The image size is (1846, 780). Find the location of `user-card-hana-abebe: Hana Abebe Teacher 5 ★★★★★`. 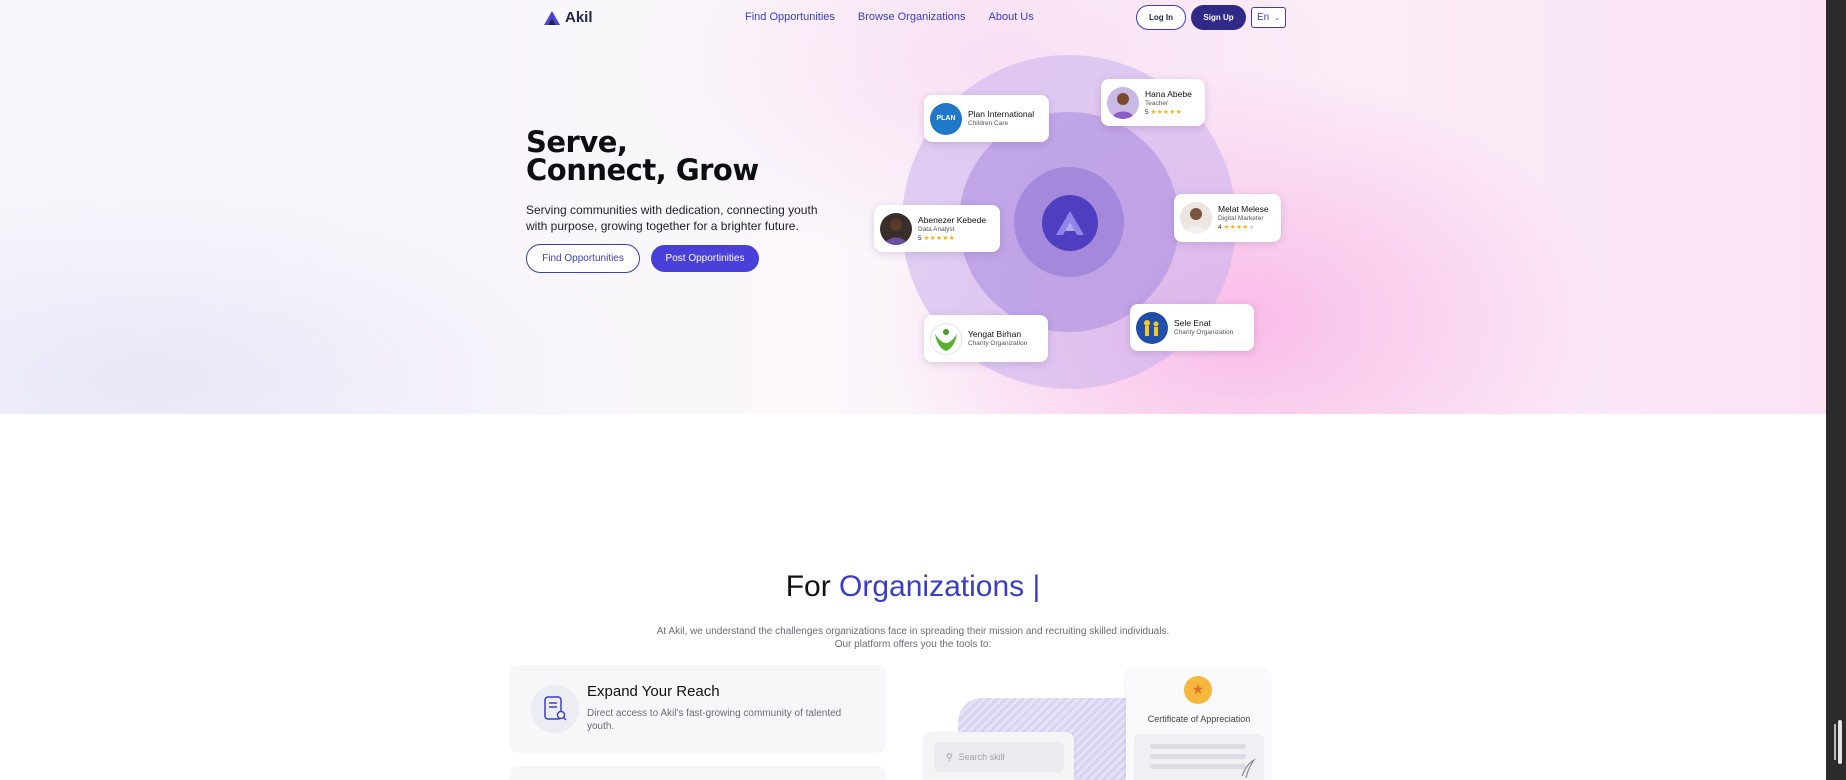

user-card-hana-abebe: Hana Abebe Teacher 5 ★★★★★ is located at coordinates (1153, 102).